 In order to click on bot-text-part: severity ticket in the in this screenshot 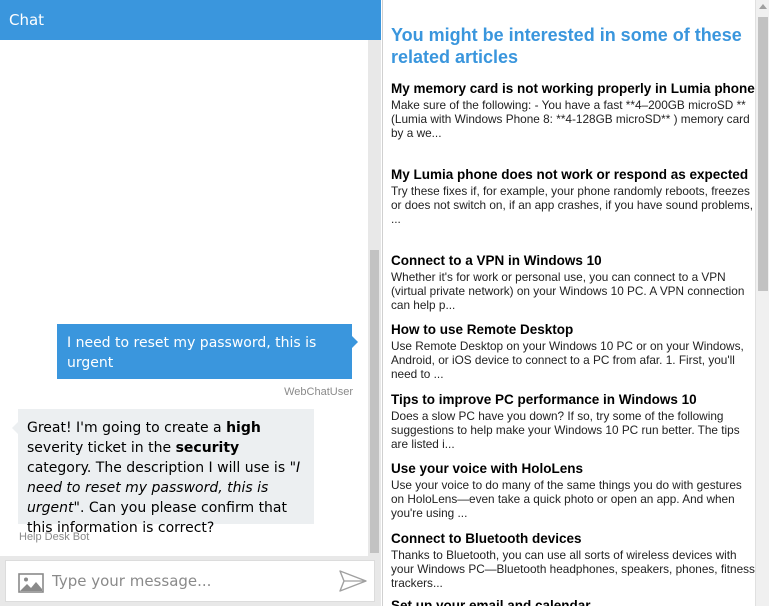, I will do `click(101, 448)`.